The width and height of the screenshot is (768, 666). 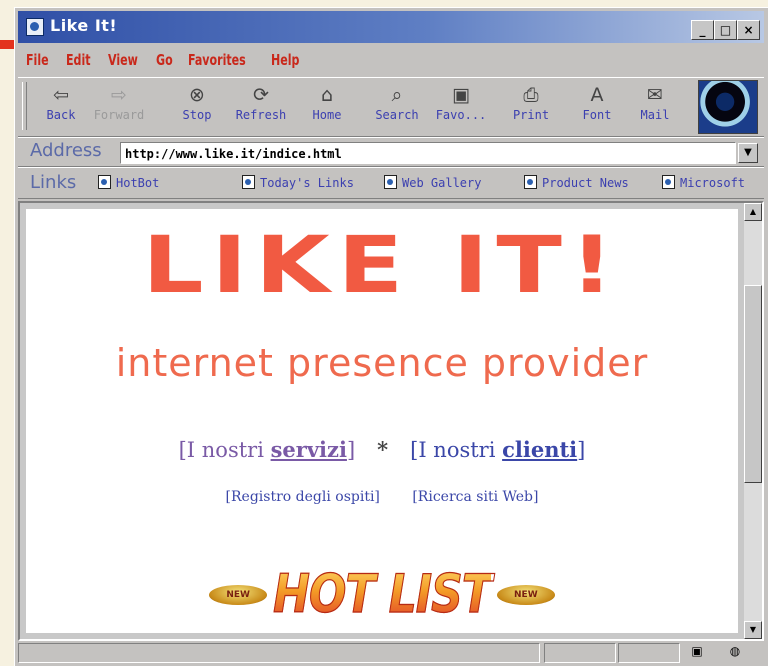 What do you see at coordinates (748, 153) in the screenshot?
I see `address-dropdown-arrow-icon: ▼` at bounding box center [748, 153].